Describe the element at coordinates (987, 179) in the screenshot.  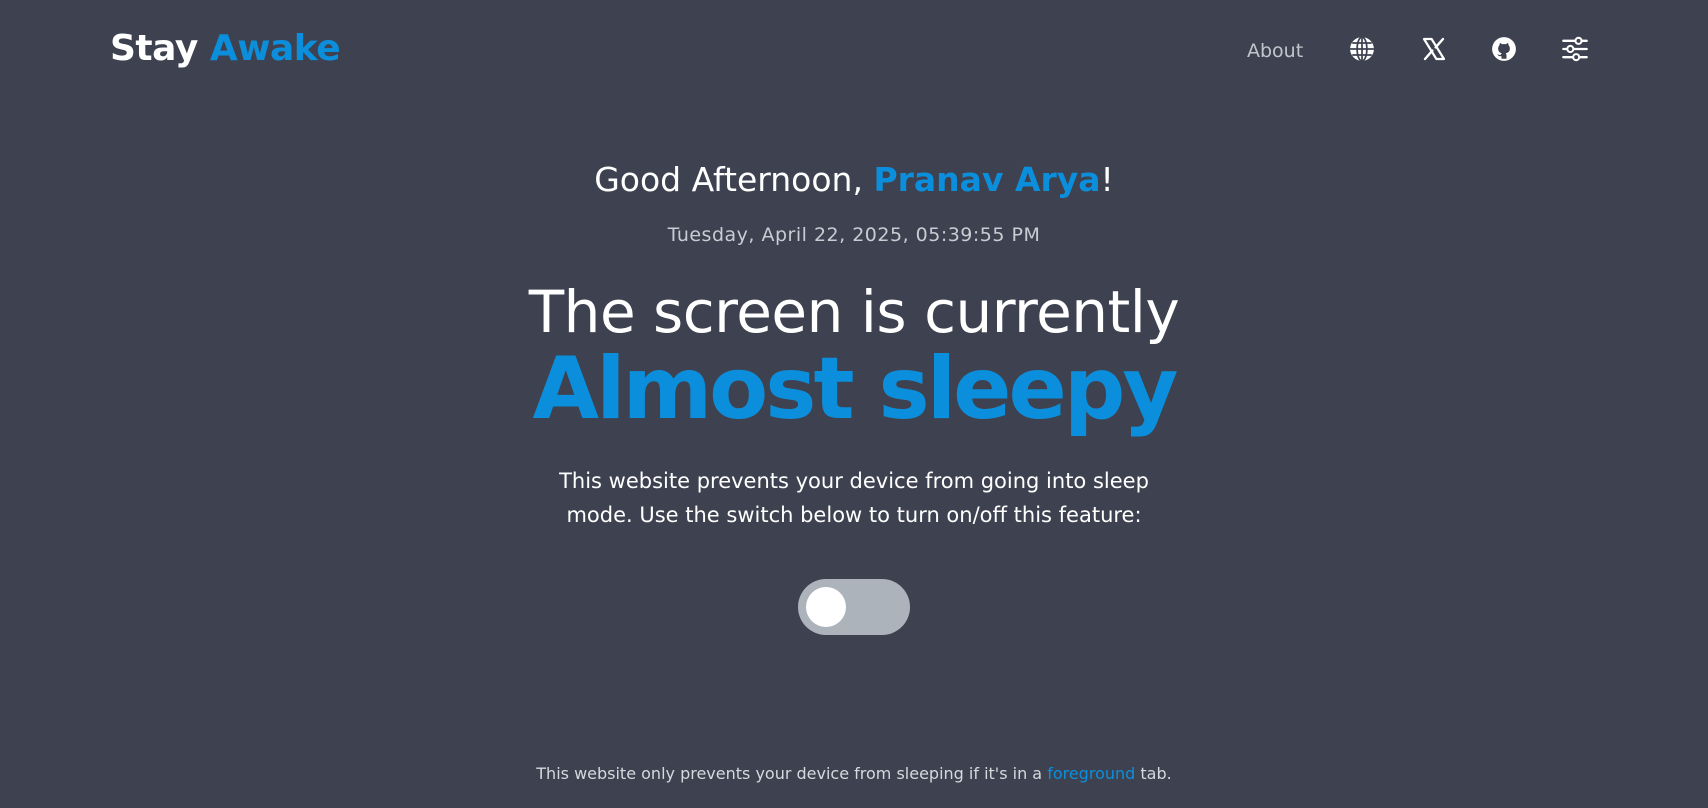
I see `user-name: Pranav Arya` at that location.